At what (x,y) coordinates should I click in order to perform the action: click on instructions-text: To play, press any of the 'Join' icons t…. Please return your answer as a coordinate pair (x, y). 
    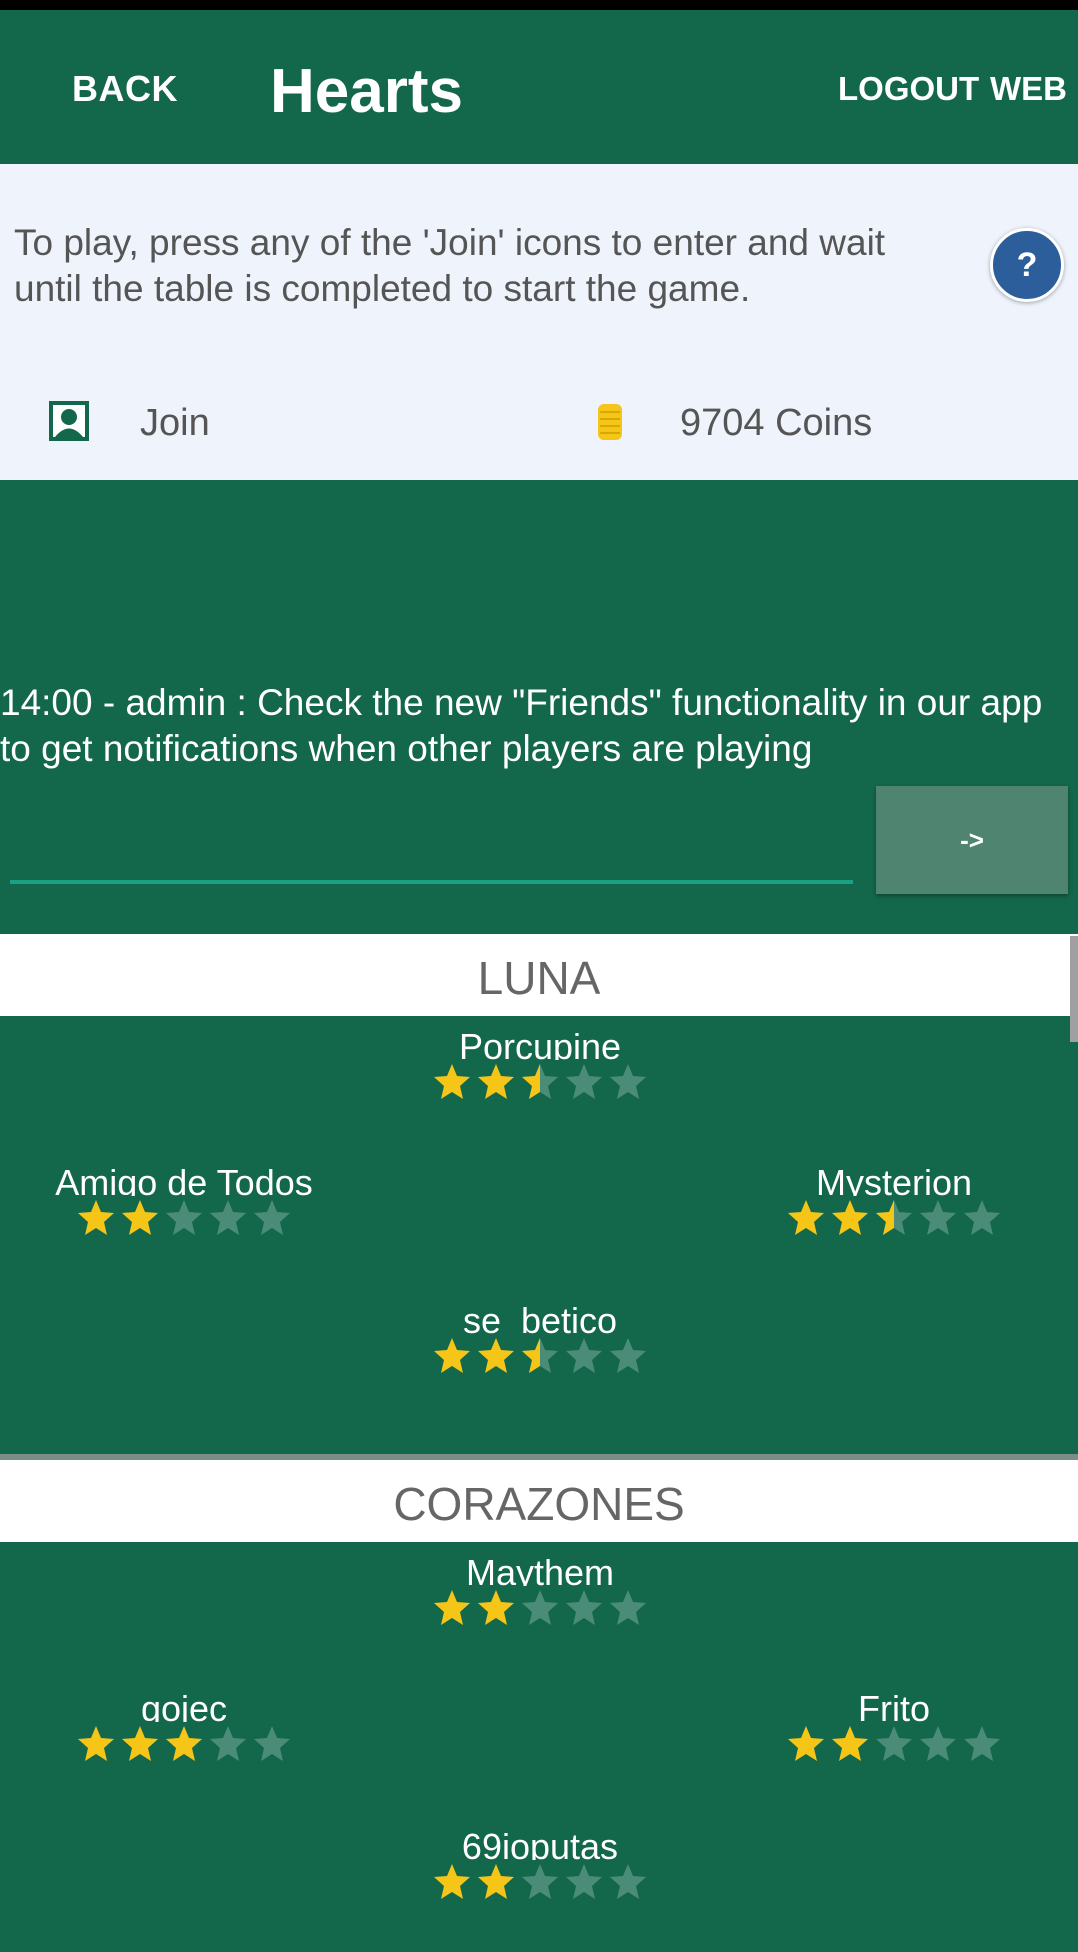
    Looking at the image, I should click on (450, 265).